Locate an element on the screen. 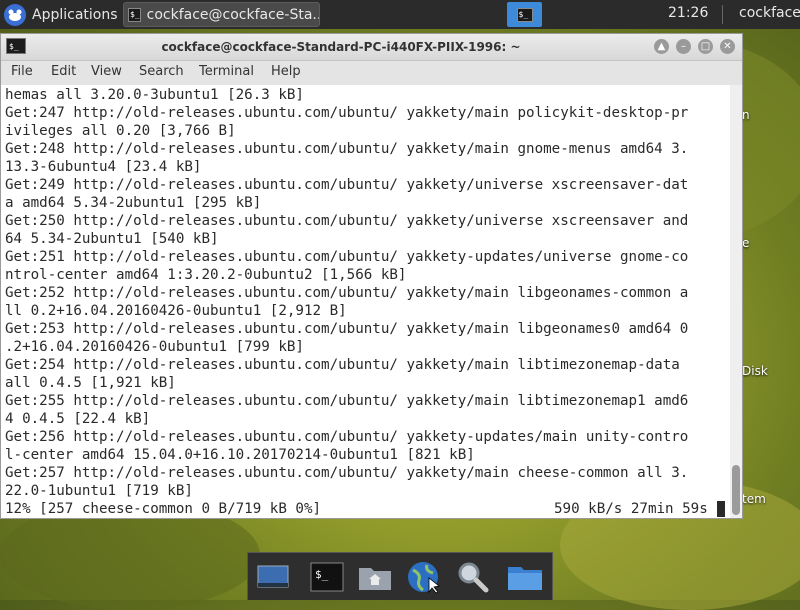 This screenshot has width=800, height=610. clock: 21:26 is located at coordinates (688, 13).